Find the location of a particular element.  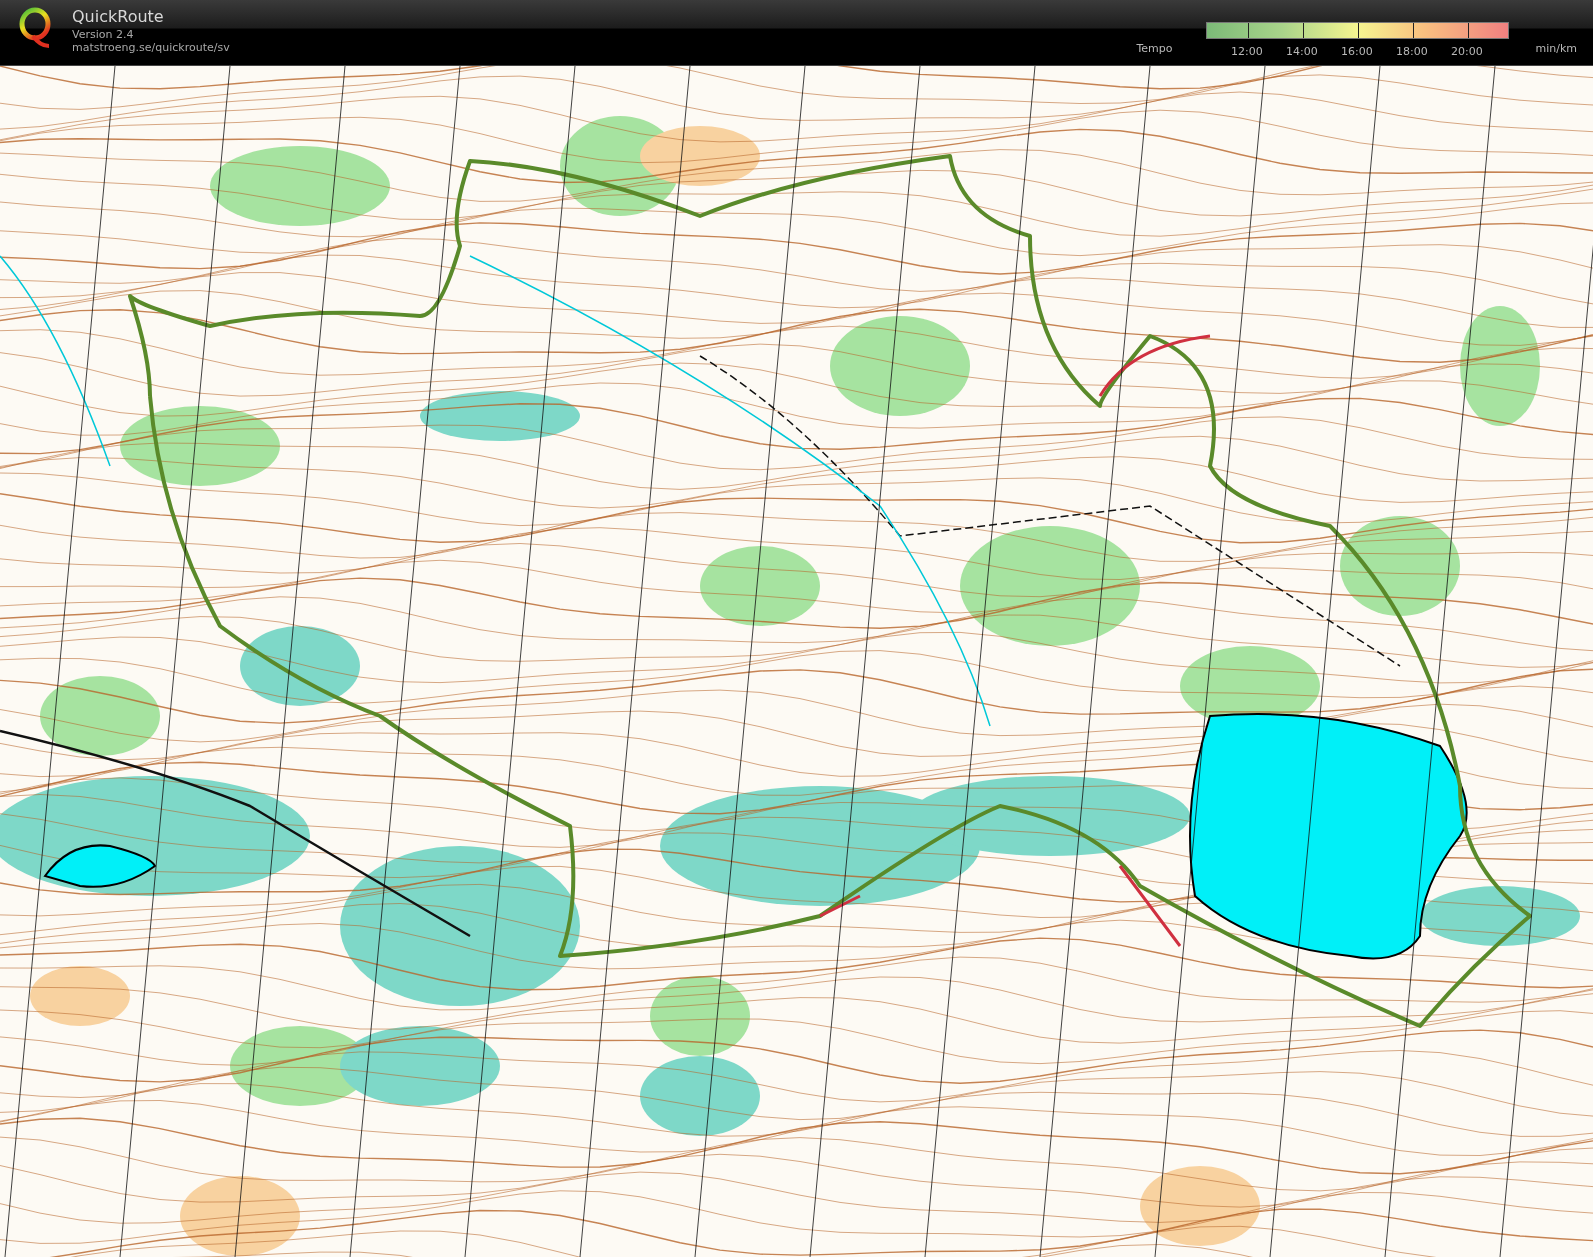

logo-icon is located at coordinates (35, 28).